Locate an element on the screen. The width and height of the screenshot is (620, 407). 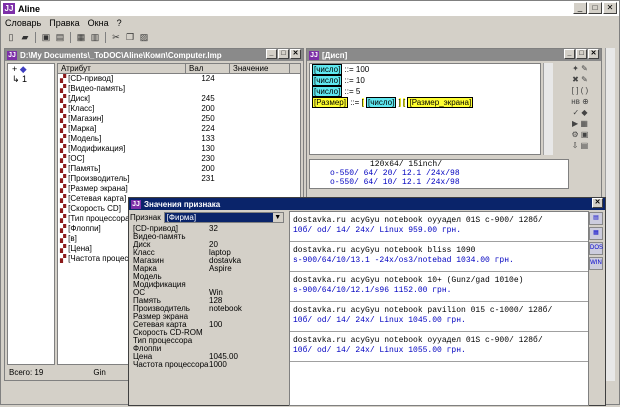
new-icon: ▤ is located at coordinates (596, 218).